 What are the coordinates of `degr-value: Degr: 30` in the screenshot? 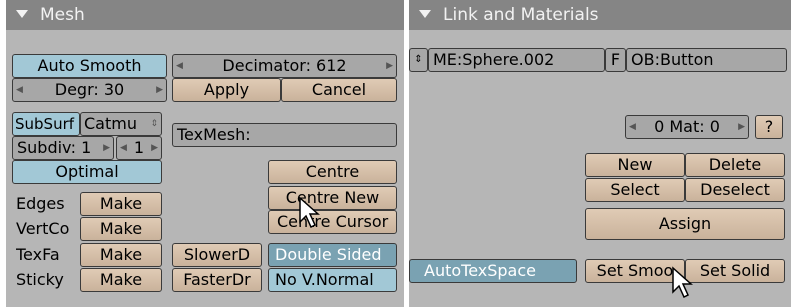 It's located at (89, 89).